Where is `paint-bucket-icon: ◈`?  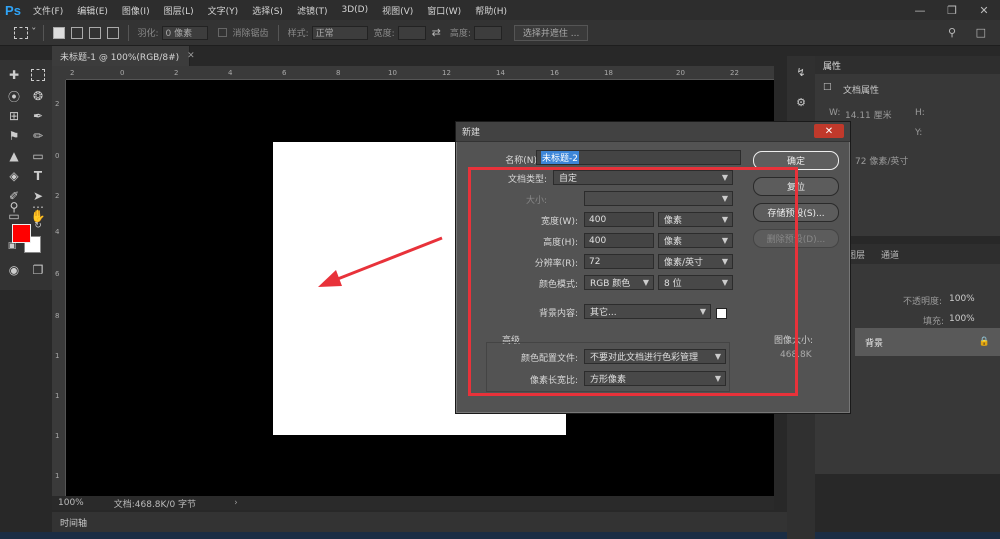 paint-bucket-icon: ◈ is located at coordinates (14, 176).